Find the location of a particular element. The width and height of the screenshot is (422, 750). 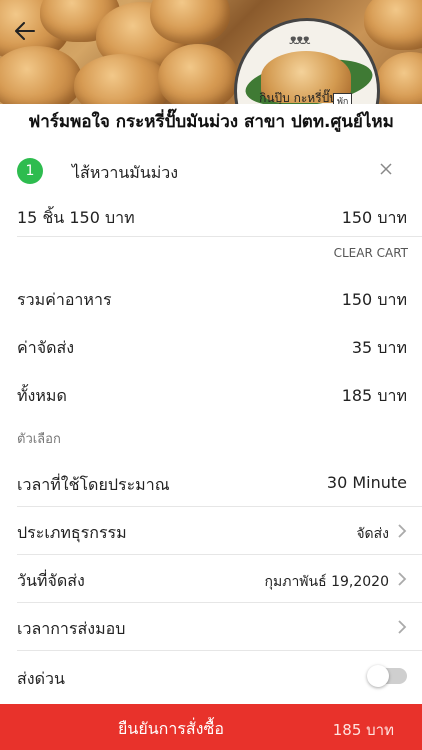

transaction-type-value: จัดส่ง is located at coordinates (372, 534).